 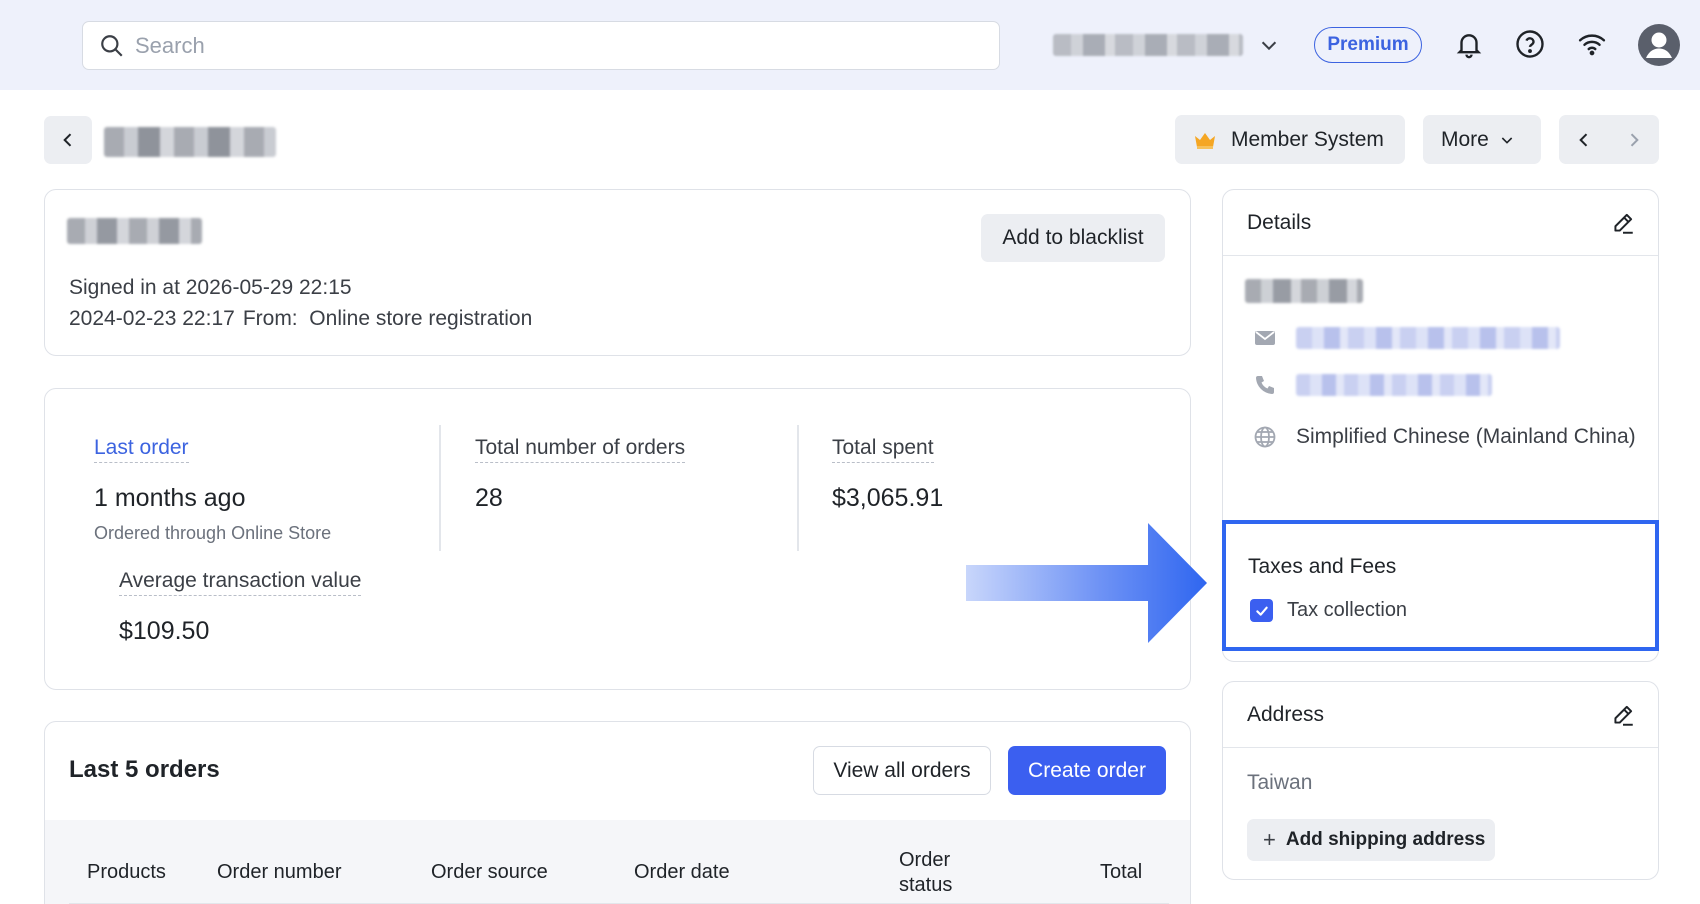 I want to click on chevron-right-icon, so click(x=1634, y=139).